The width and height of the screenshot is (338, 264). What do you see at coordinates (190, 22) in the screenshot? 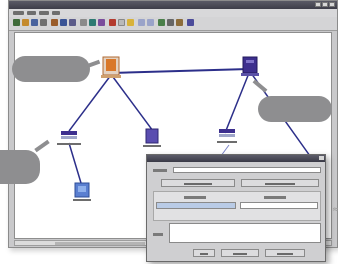
I see `toolbar-help-icon` at bounding box center [190, 22].